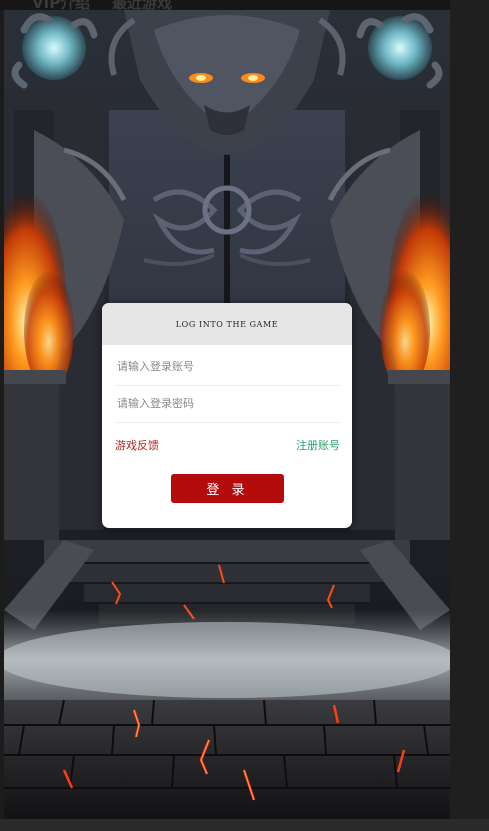 The height and width of the screenshot is (831, 489). I want to click on register-account-link: 注册账号, so click(318, 445).